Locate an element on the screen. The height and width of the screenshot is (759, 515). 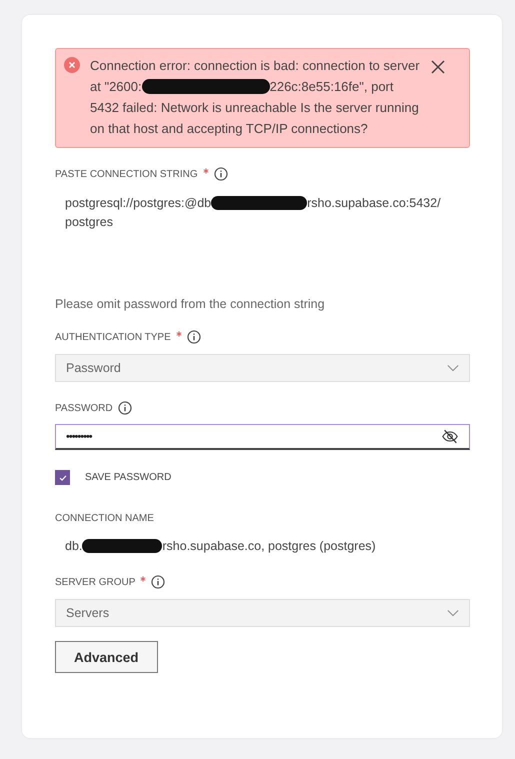
password-field: ••••••••• is located at coordinates (262, 437).